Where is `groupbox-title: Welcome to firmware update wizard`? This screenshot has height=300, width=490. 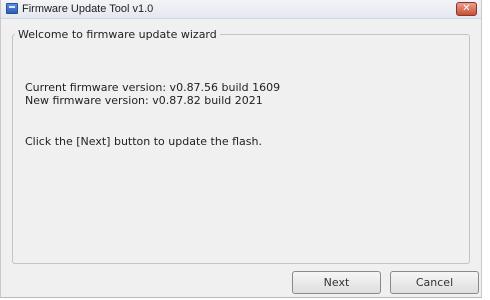
groupbox-title: Welcome to firmware update wizard is located at coordinates (117, 34).